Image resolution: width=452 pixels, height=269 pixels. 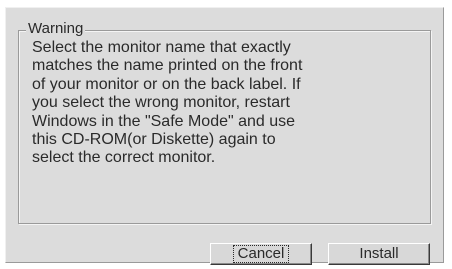 I want to click on install-button-label: Install, so click(x=379, y=253).